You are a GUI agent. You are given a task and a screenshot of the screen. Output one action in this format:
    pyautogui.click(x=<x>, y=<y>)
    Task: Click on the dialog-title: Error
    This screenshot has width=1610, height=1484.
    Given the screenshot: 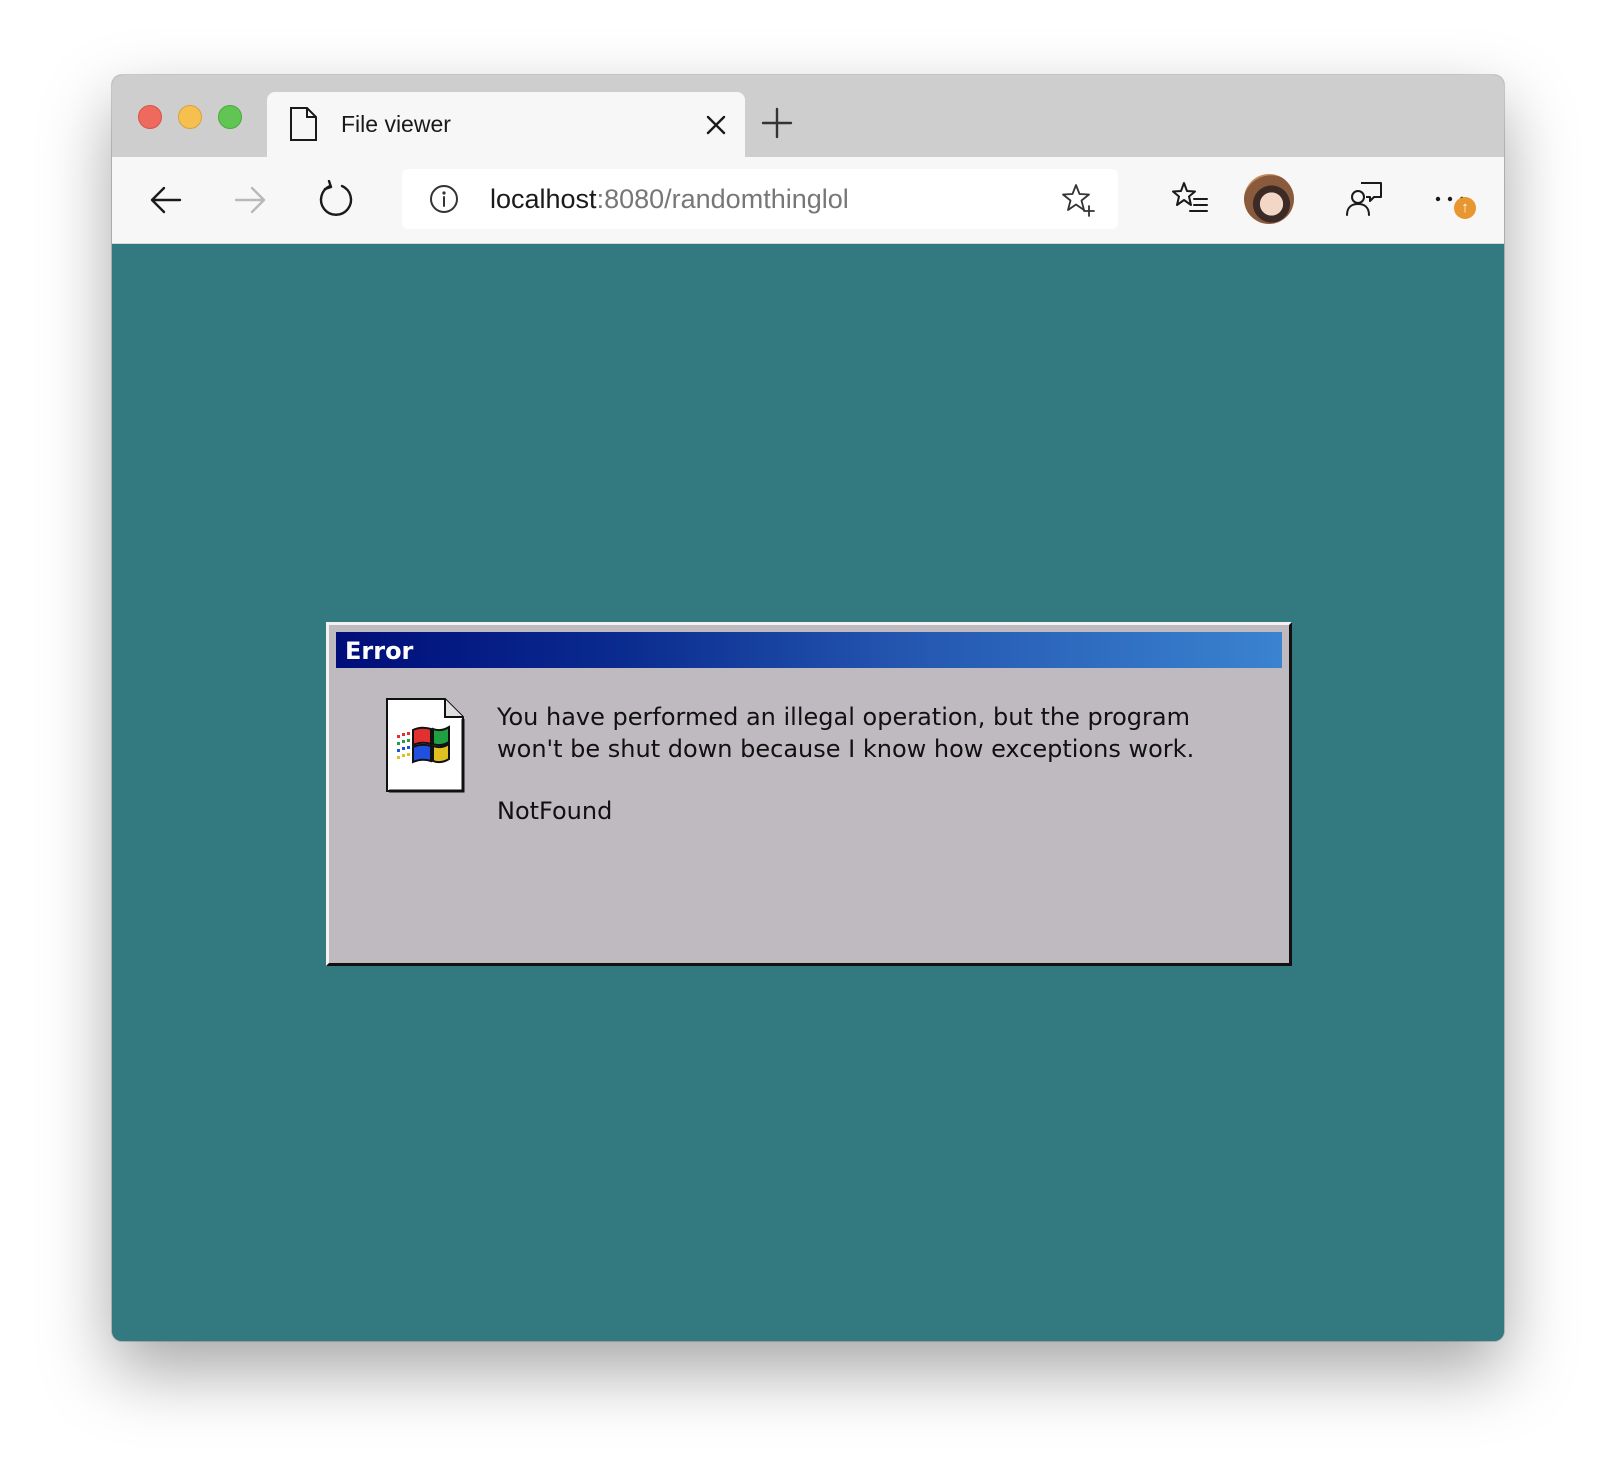 What is the action you would take?
    pyautogui.click(x=379, y=651)
    